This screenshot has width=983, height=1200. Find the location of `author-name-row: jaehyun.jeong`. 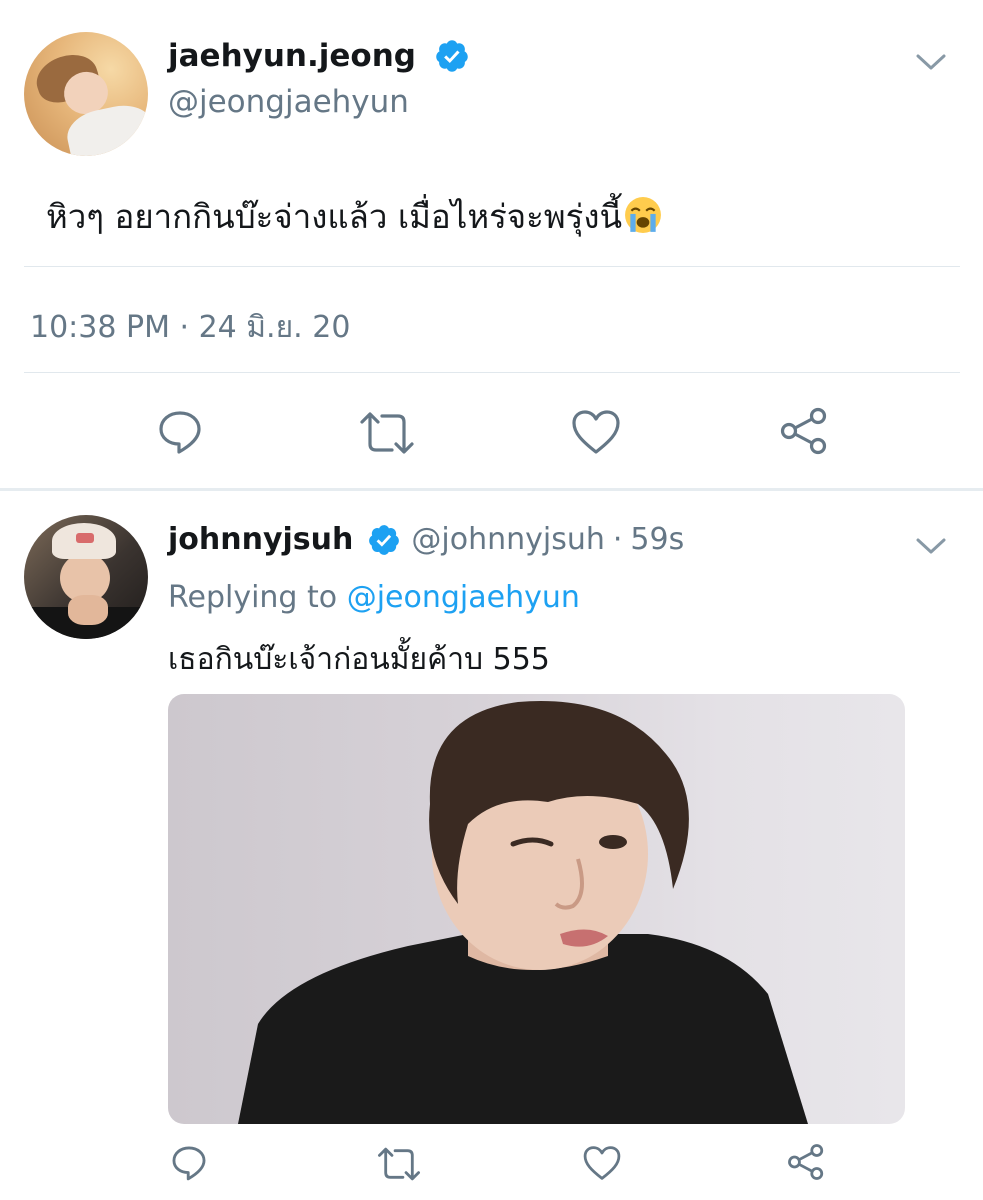

author-name-row: jaehyun.jeong is located at coordinates (319, 56).